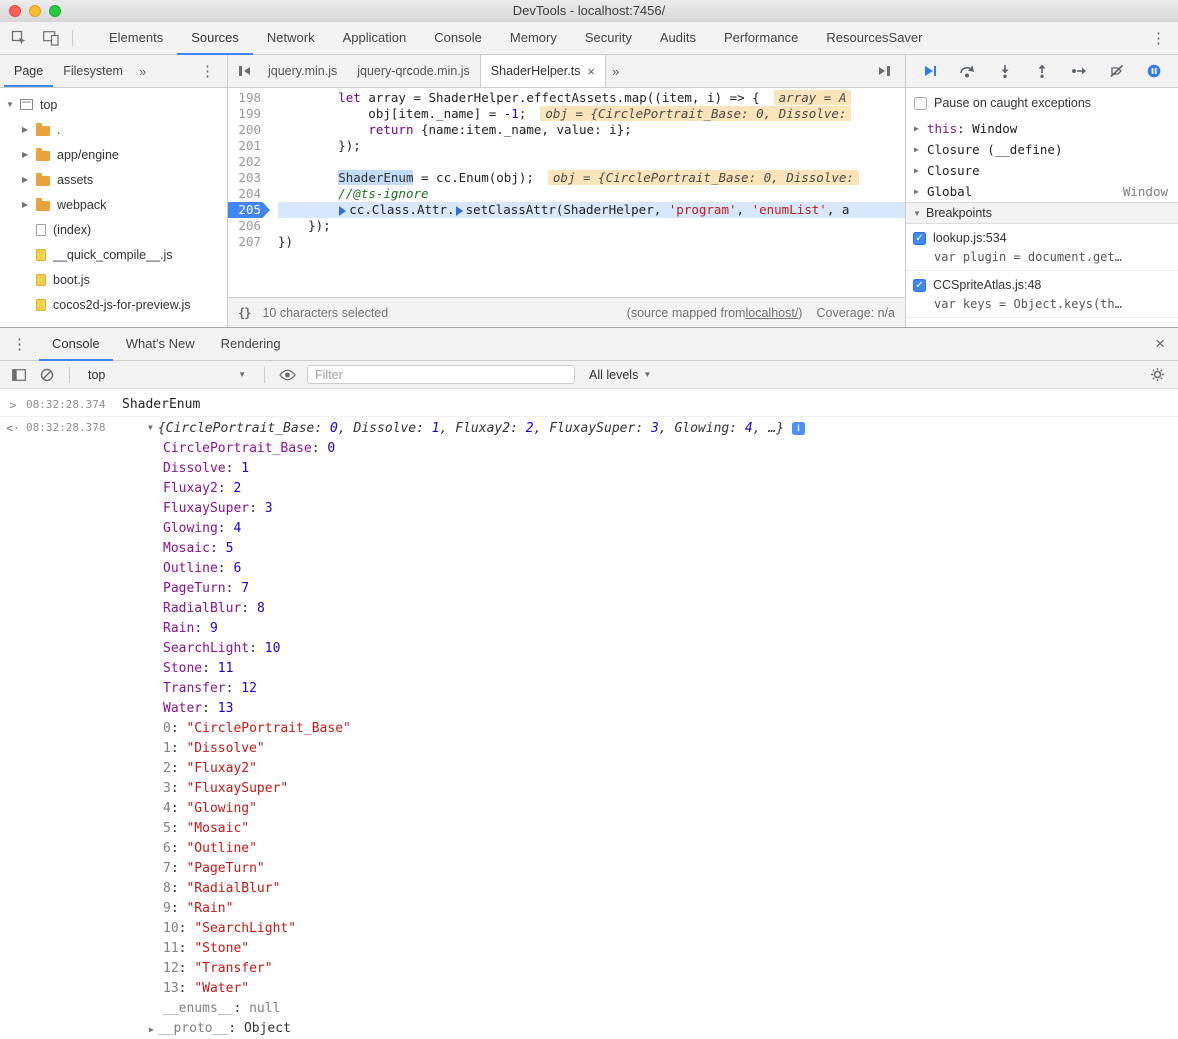  I want to click on resume-script-icon, so click(930, 71).